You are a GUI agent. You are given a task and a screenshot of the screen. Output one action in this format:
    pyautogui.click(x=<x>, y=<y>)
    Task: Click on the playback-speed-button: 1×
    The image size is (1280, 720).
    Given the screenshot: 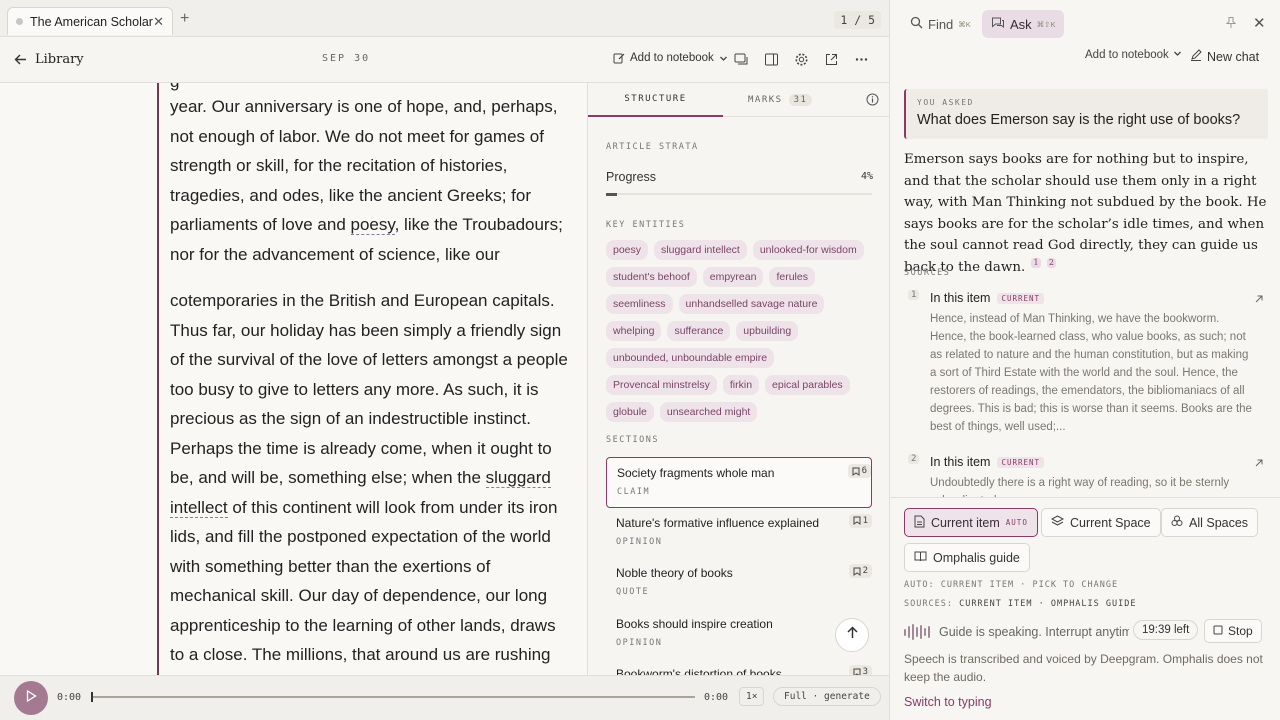 What is the action you would take?
    pyautogui.click(x=752, y=696)
    